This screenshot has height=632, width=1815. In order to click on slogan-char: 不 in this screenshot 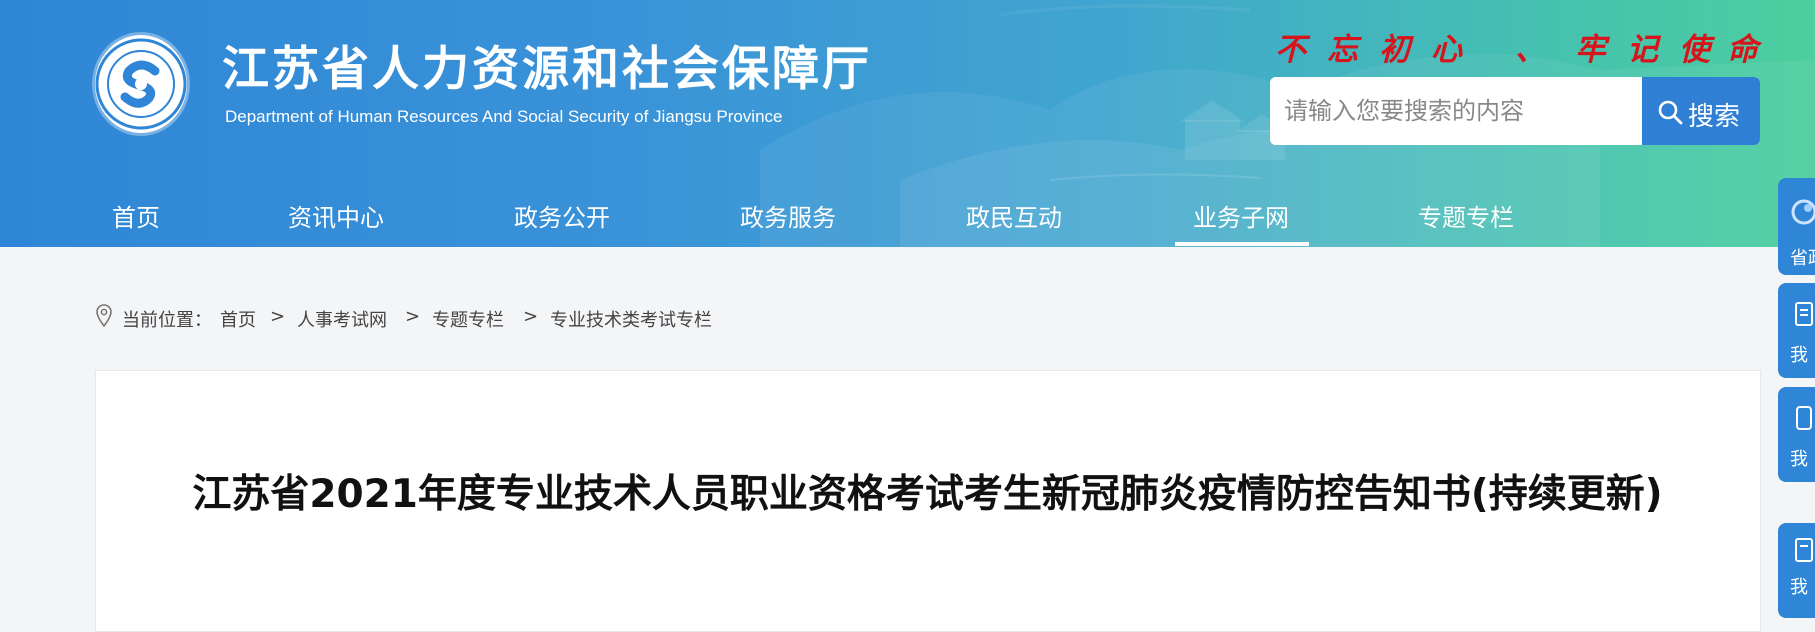, I will do `click(1290, 50)`.